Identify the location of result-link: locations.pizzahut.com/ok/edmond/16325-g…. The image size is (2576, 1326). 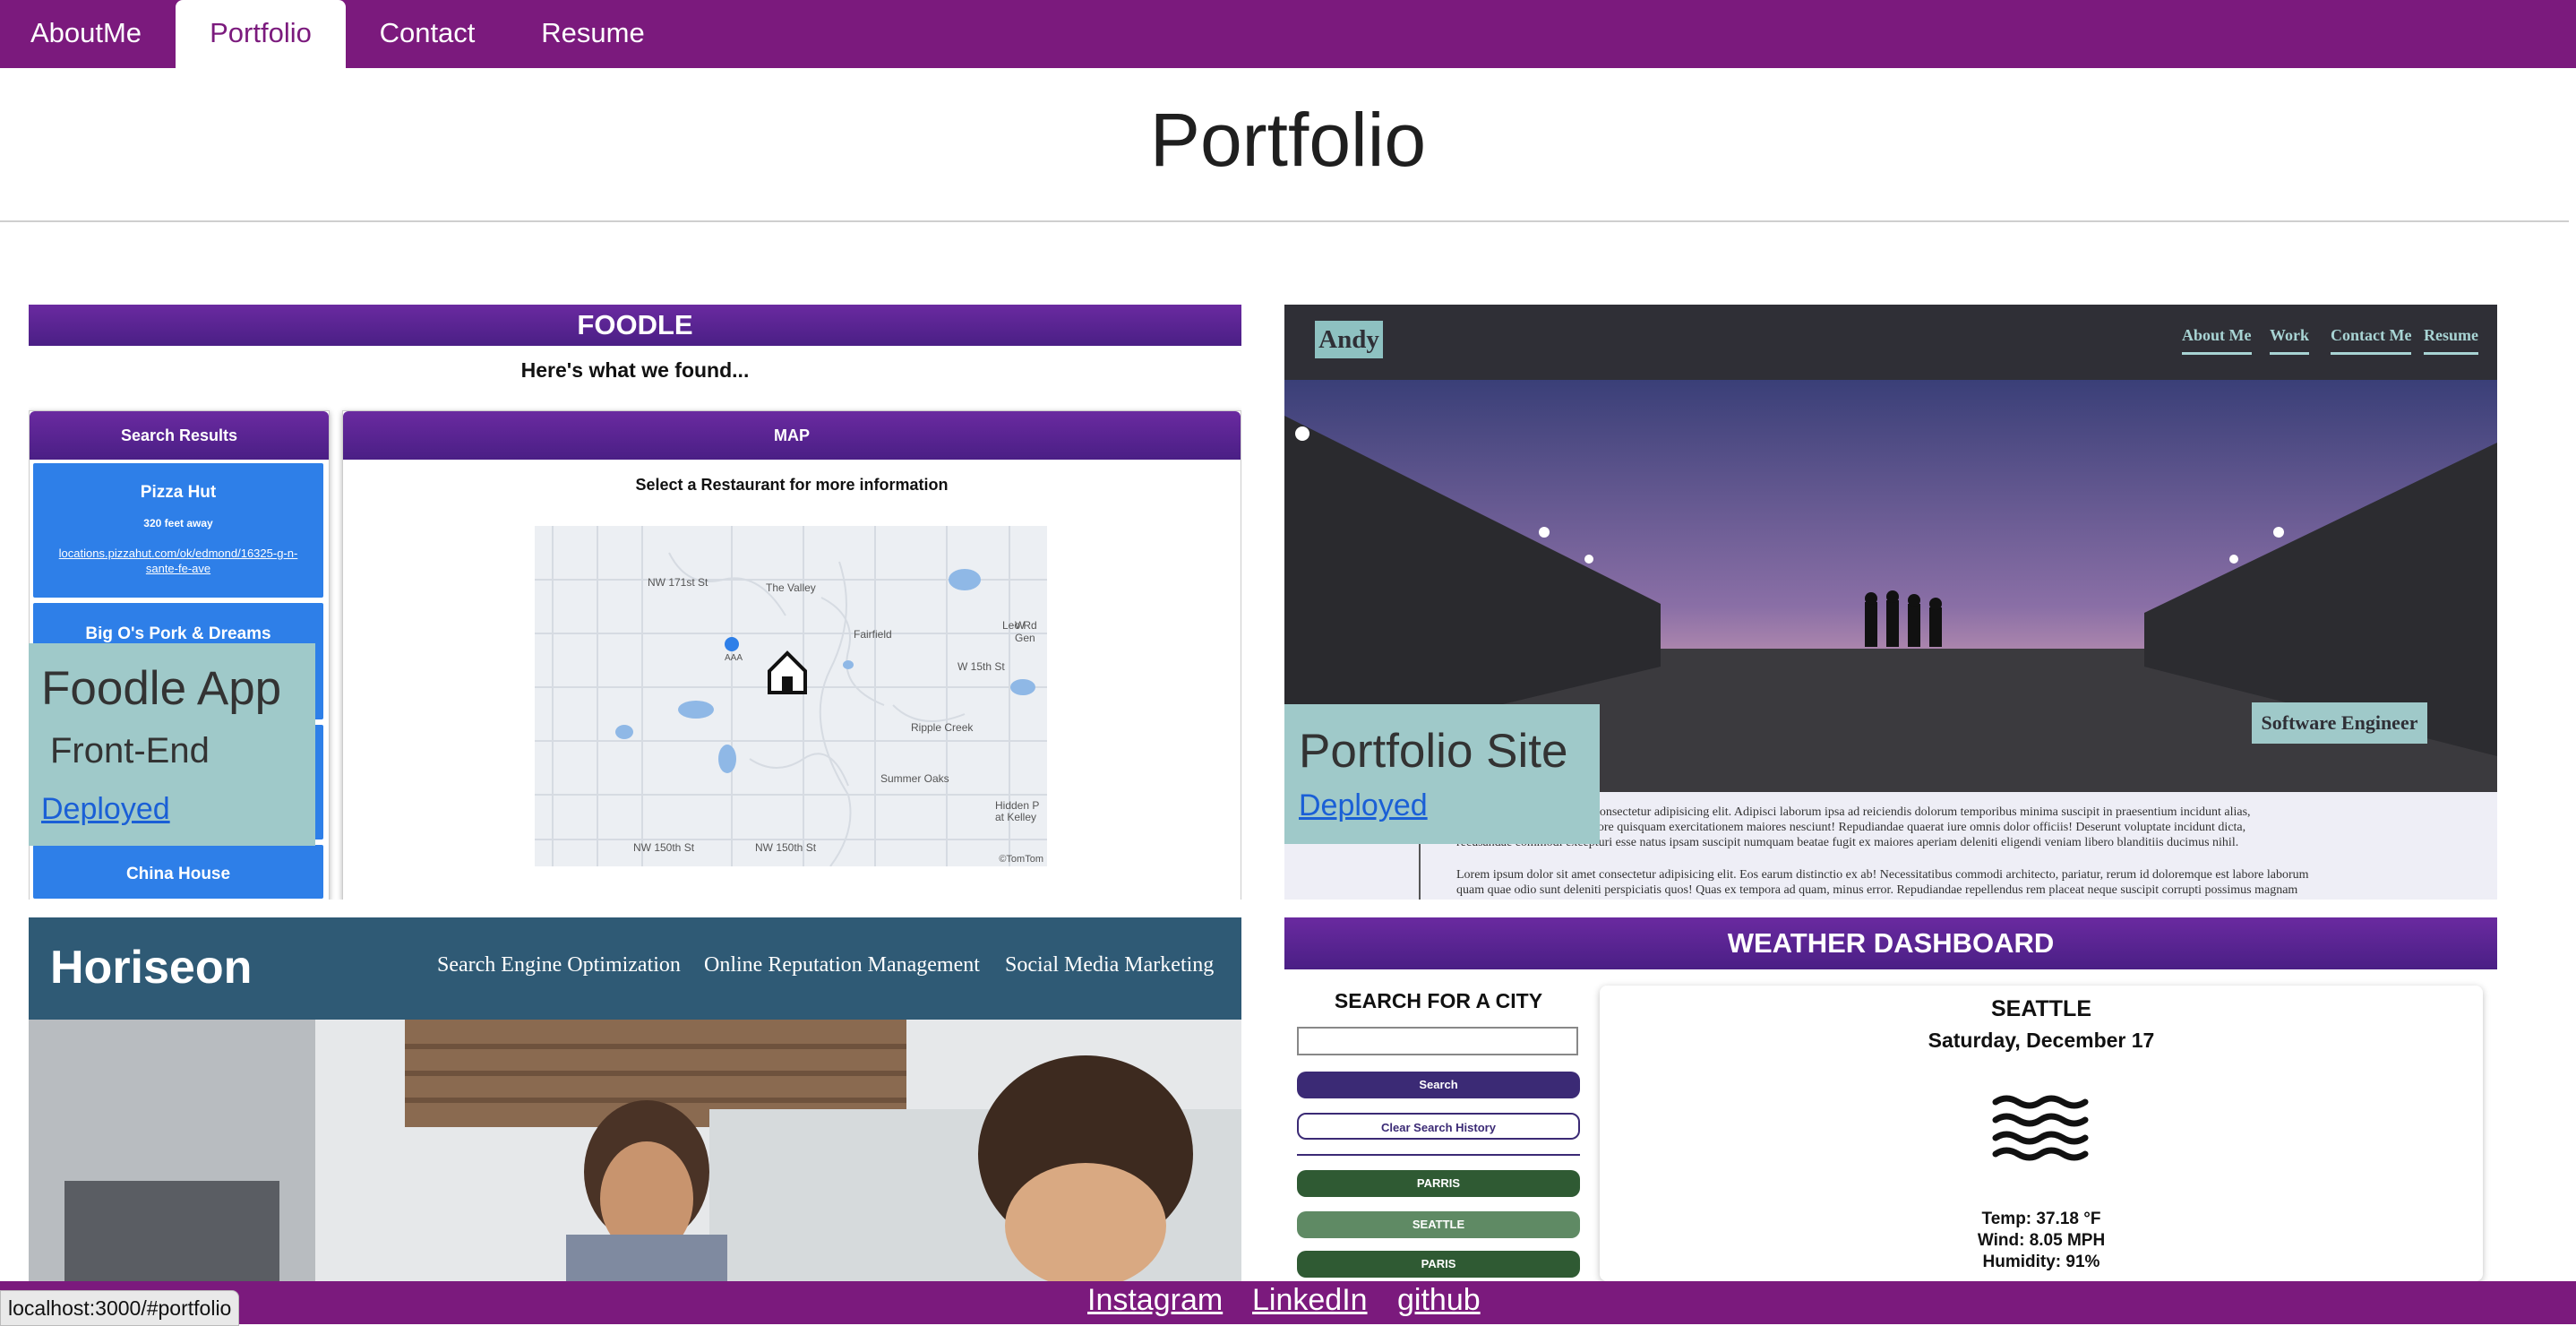
(178, 561).